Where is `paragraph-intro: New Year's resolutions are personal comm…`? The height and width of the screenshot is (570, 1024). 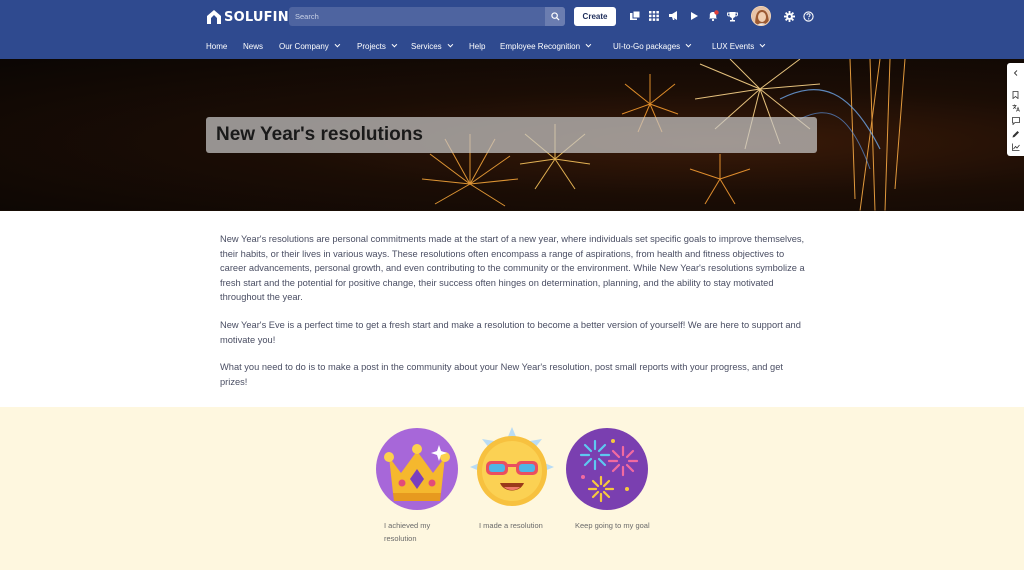 paragraph-intro: New Year's resolutions are personal comm… is located at coordinates (512, 268).